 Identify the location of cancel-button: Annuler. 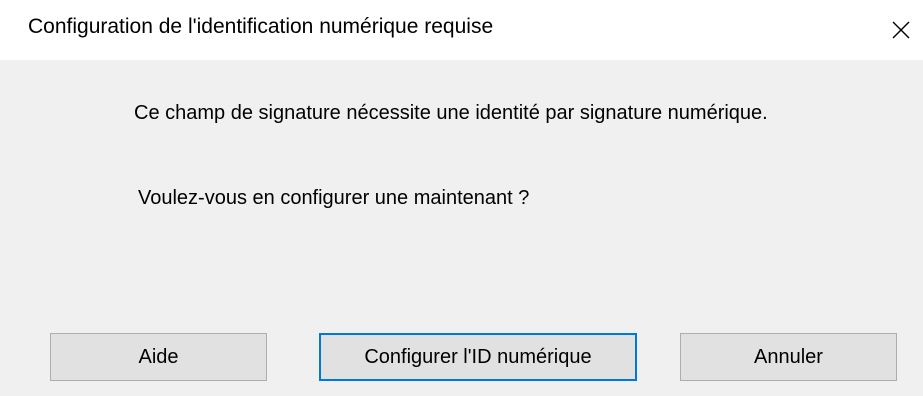
(788, 357).